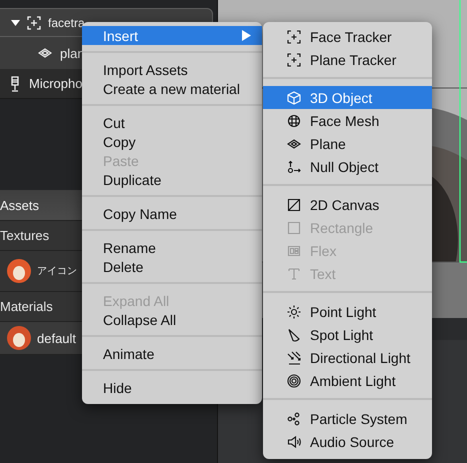 This screenshot has width=467, height=463. I want to click on scene-item-label: facetra, so click(66, 23).